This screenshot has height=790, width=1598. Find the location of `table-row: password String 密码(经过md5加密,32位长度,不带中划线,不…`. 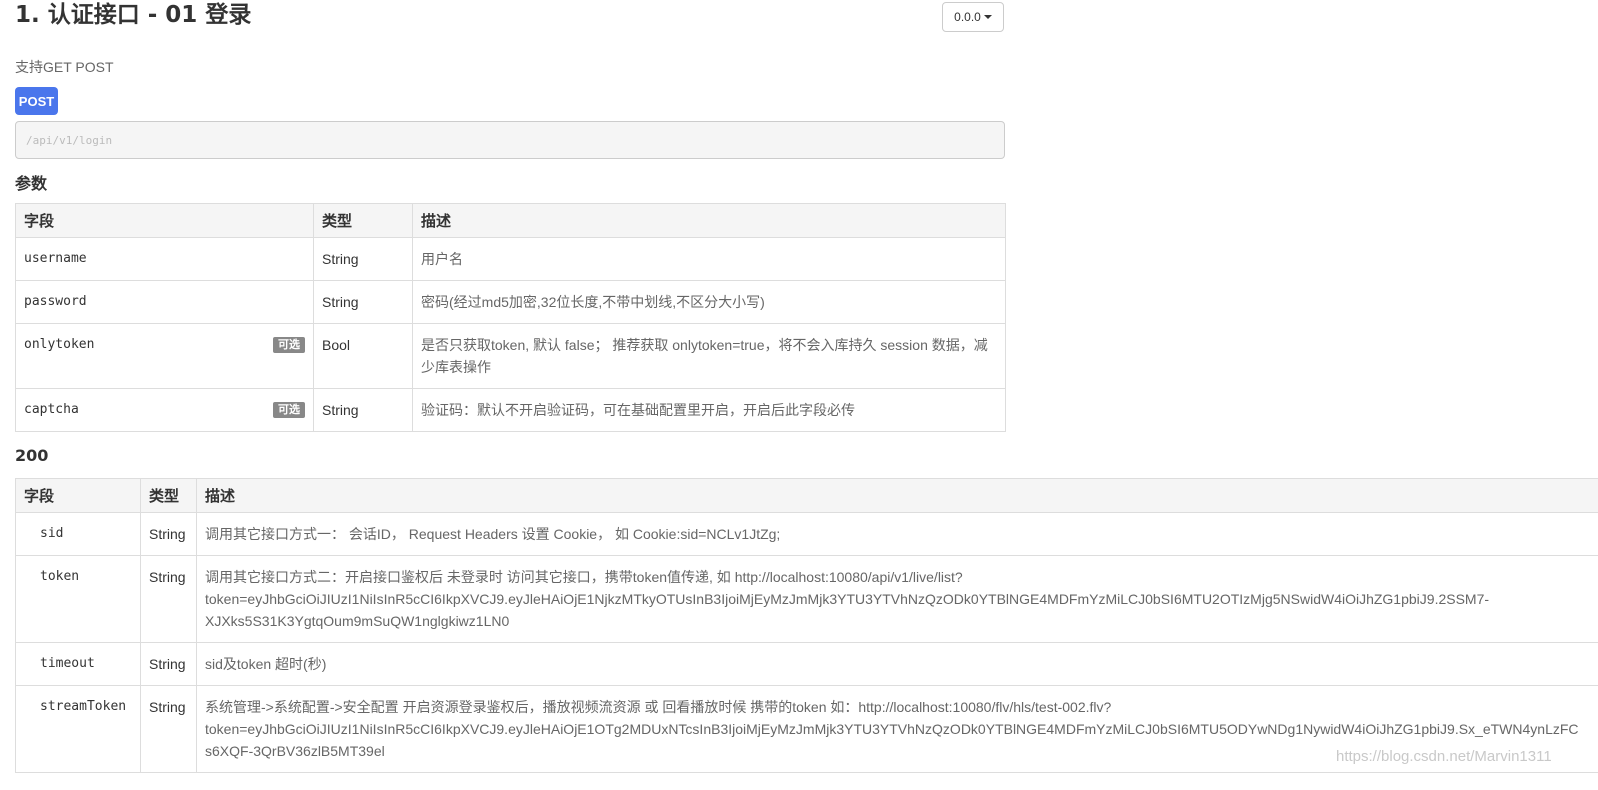

table-row: password String 密码(经过md5加密,32位长度,不带中划线,不… is located at coordinates (510, 302).